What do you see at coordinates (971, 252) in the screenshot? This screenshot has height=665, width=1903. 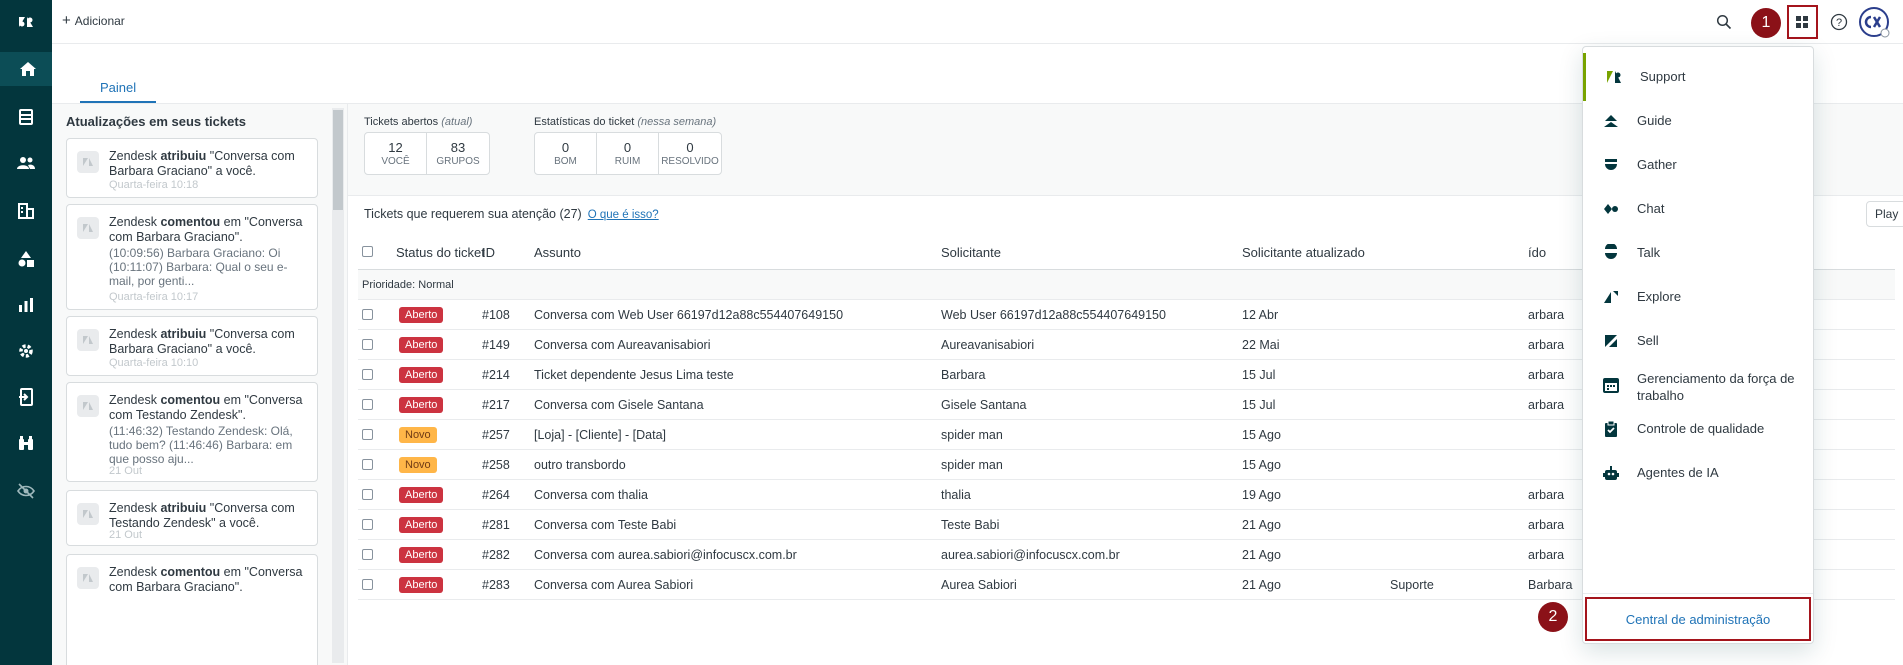 I see `col-requester: Solicitante` at bounding box center [971, 252].